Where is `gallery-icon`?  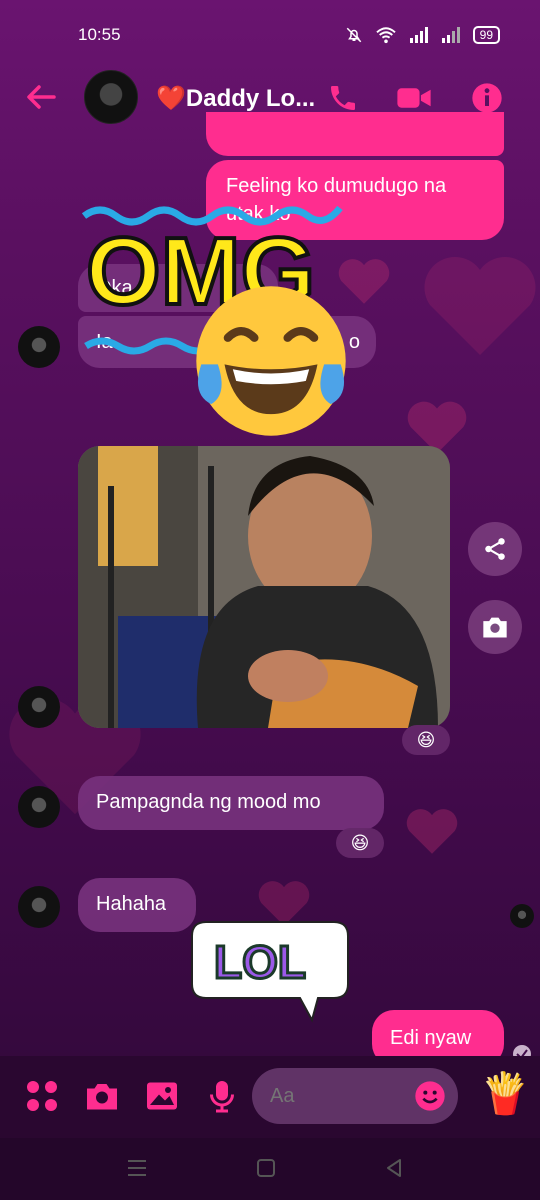 gallery-icon is located at coordinates (162, 1096).